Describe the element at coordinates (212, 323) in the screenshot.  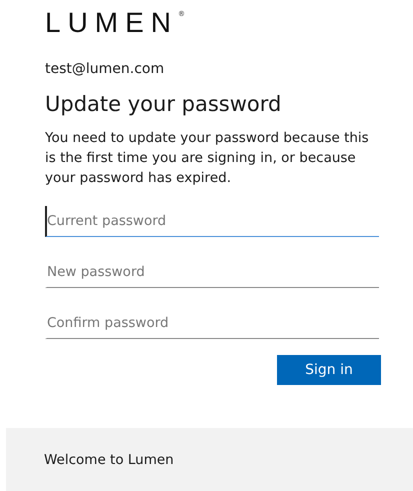
I see `password-field: Confirm password` at that location.